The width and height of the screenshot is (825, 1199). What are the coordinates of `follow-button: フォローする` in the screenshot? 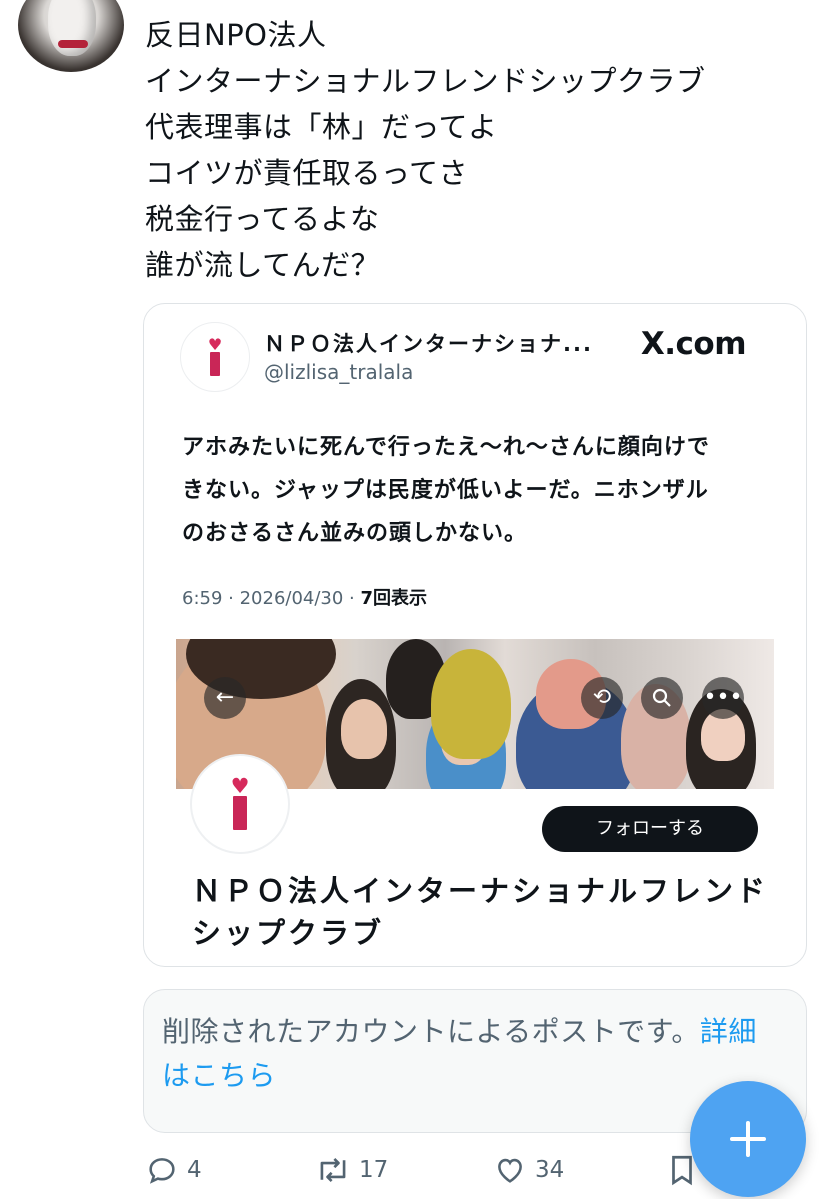 It's located at (650, 829).